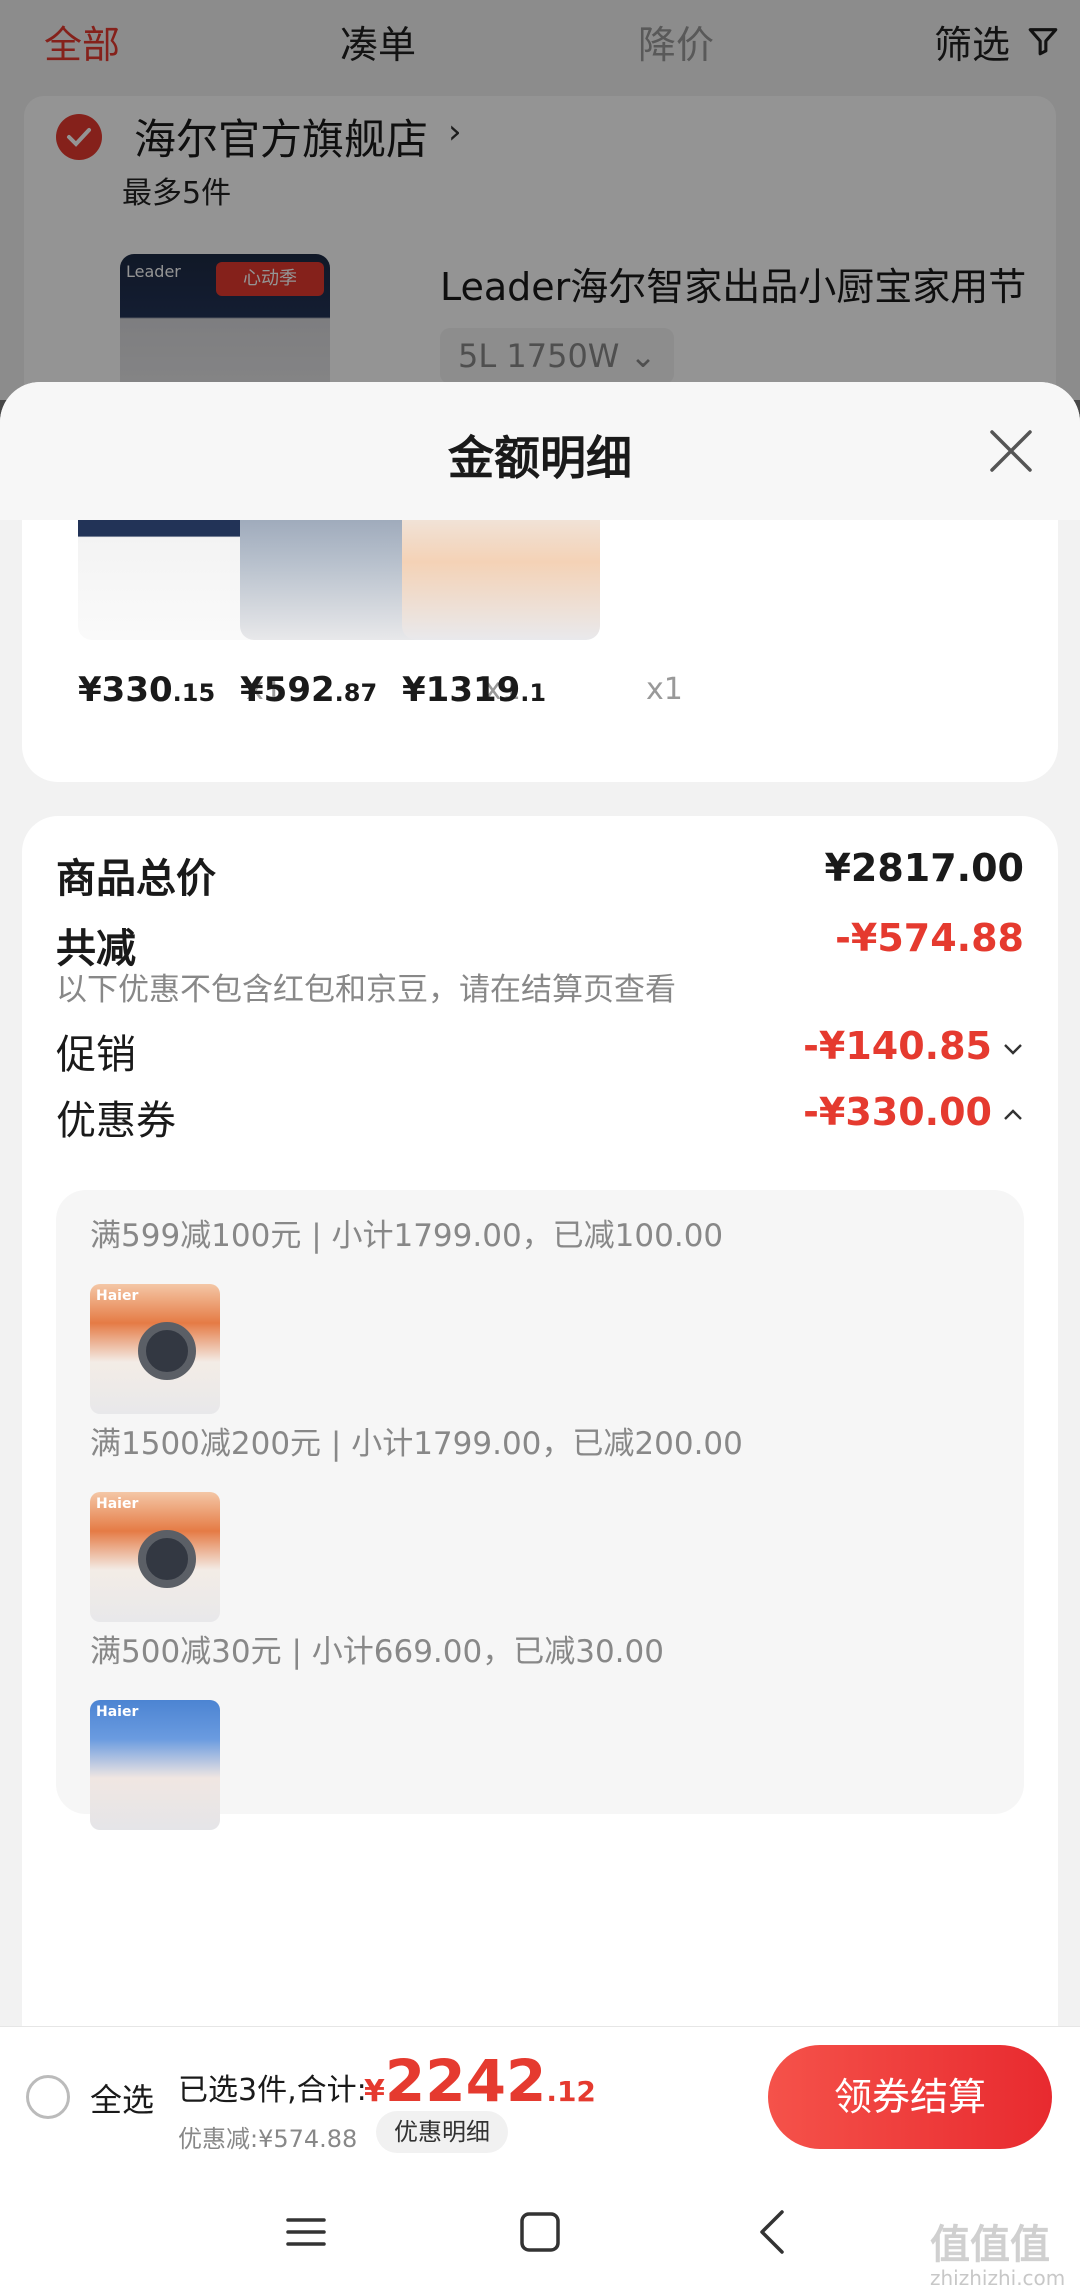 The width and height of the screenshot is (1080, 2296). What do you see at coordinates (1011, 451) in the screenshot?
I see `close-icon` at bounding box center [1011, 451].